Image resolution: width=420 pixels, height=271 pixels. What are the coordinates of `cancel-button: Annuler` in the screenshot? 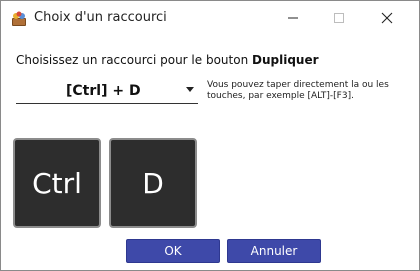 It's located at (274, 251).